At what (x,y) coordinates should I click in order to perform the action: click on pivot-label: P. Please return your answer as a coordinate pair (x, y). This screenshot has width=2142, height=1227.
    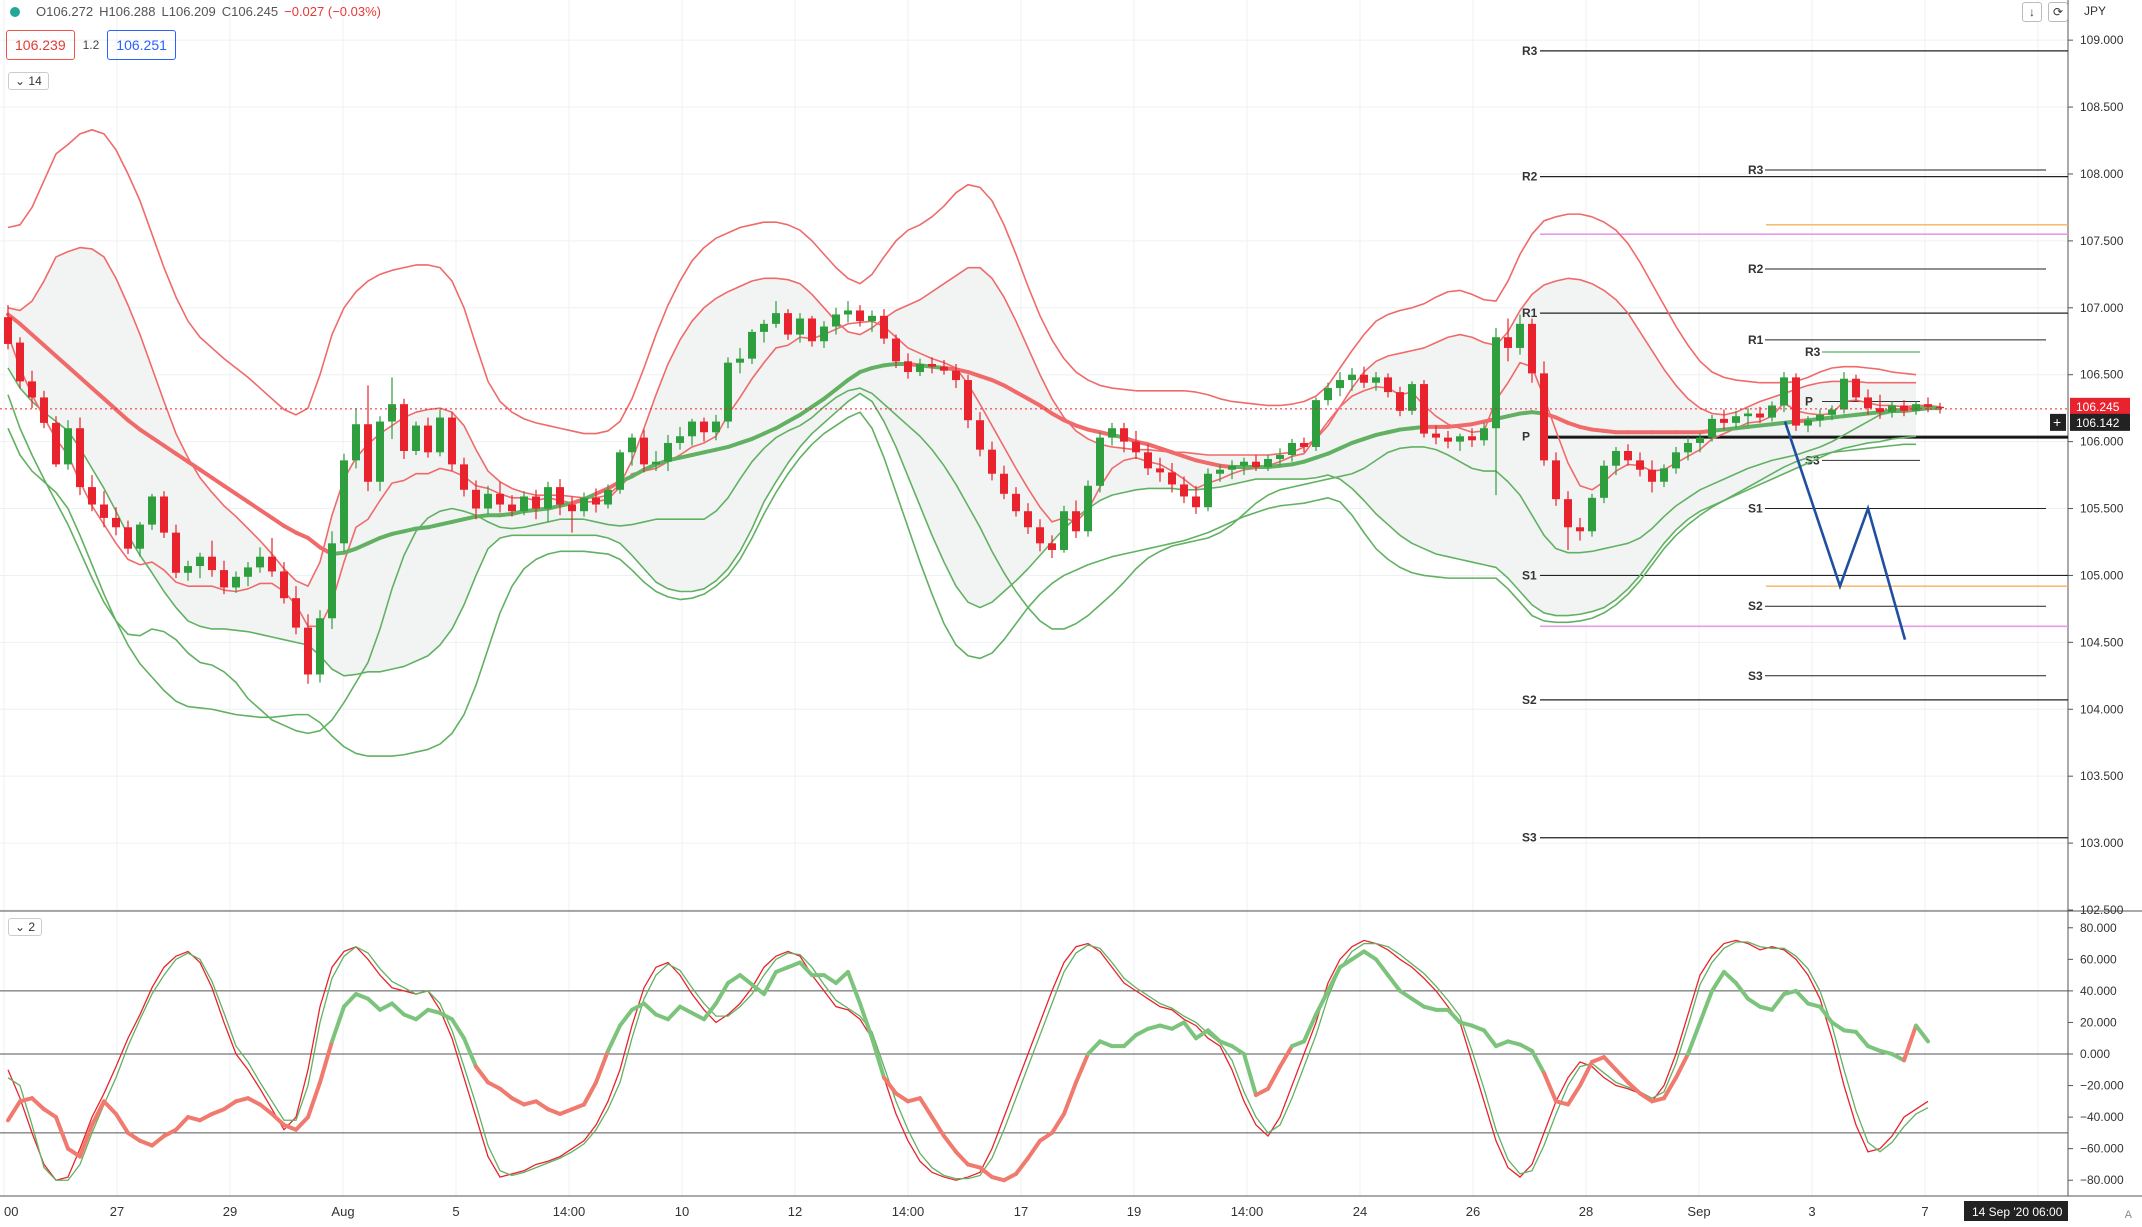
    Looking at the image, I should click on (1526, 436).